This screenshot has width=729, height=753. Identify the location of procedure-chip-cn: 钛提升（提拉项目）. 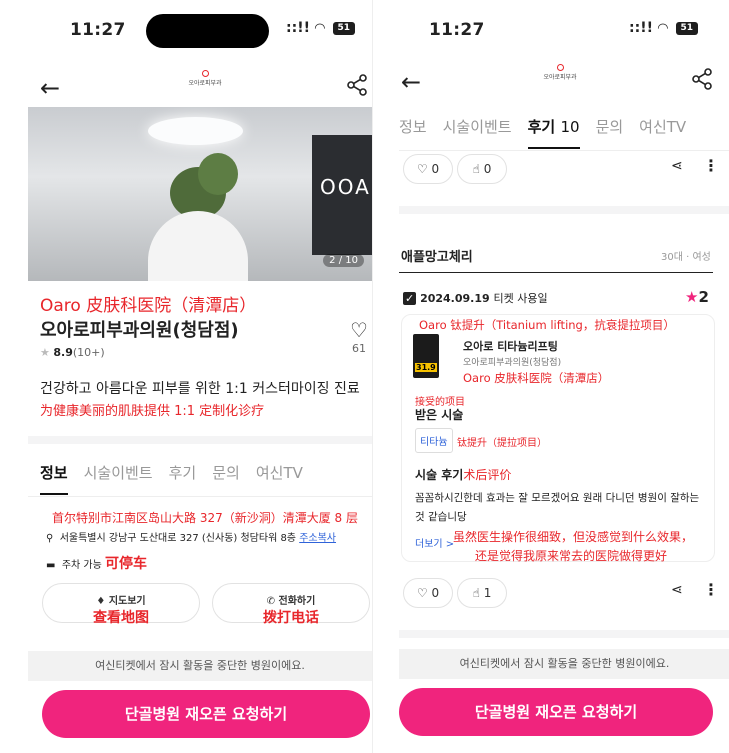
(502, 443).